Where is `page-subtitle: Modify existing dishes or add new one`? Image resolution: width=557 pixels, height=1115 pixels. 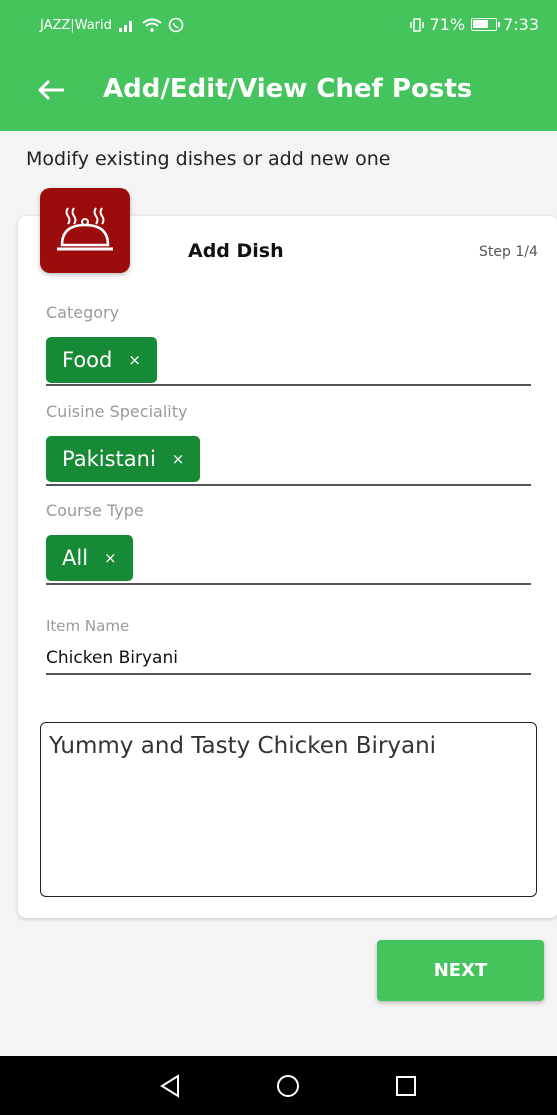 page-subtitle: Modify existing dishes or add new one is located at coordinates (208, 159).